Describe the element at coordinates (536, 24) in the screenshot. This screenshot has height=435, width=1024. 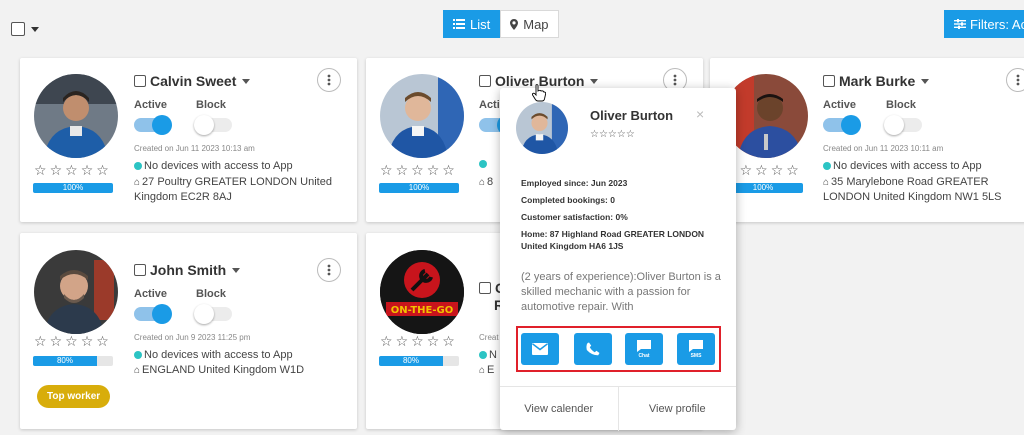
I see `map-view-label: Map` at that location.